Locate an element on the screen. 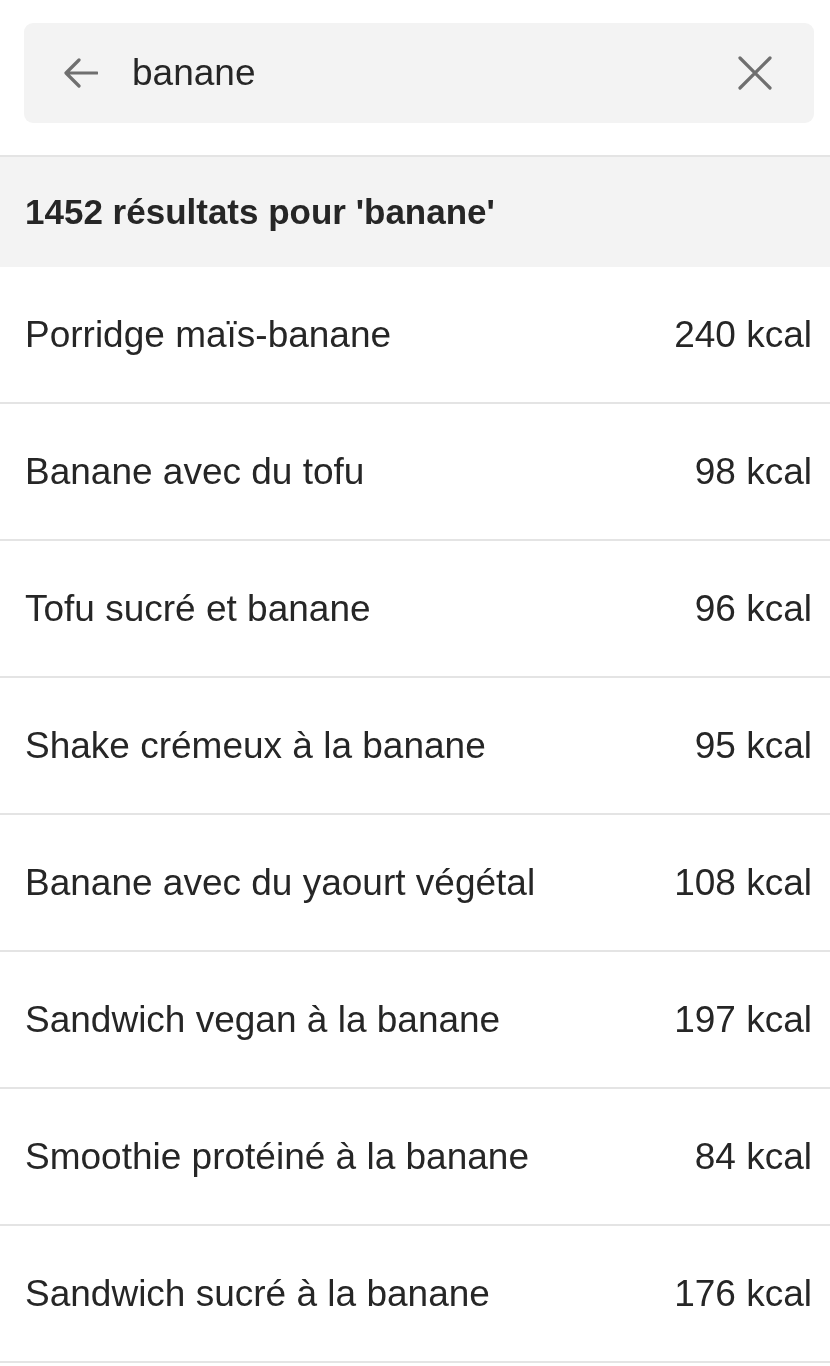 This screenshot has height=1366, width=830. food-list-item: Porridge maïs-banane 240 kcal is located at coordinates (415, 335).